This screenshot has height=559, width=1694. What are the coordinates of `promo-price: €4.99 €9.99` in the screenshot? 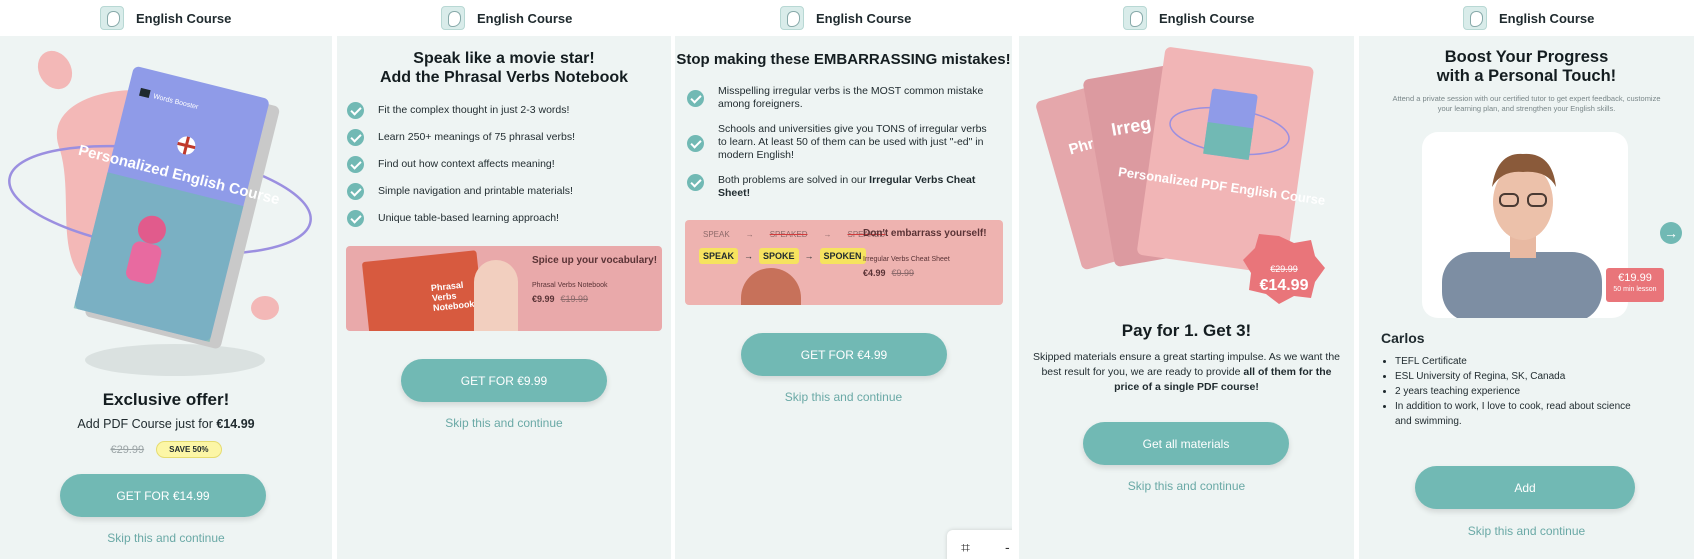 It's located at (889, 273).